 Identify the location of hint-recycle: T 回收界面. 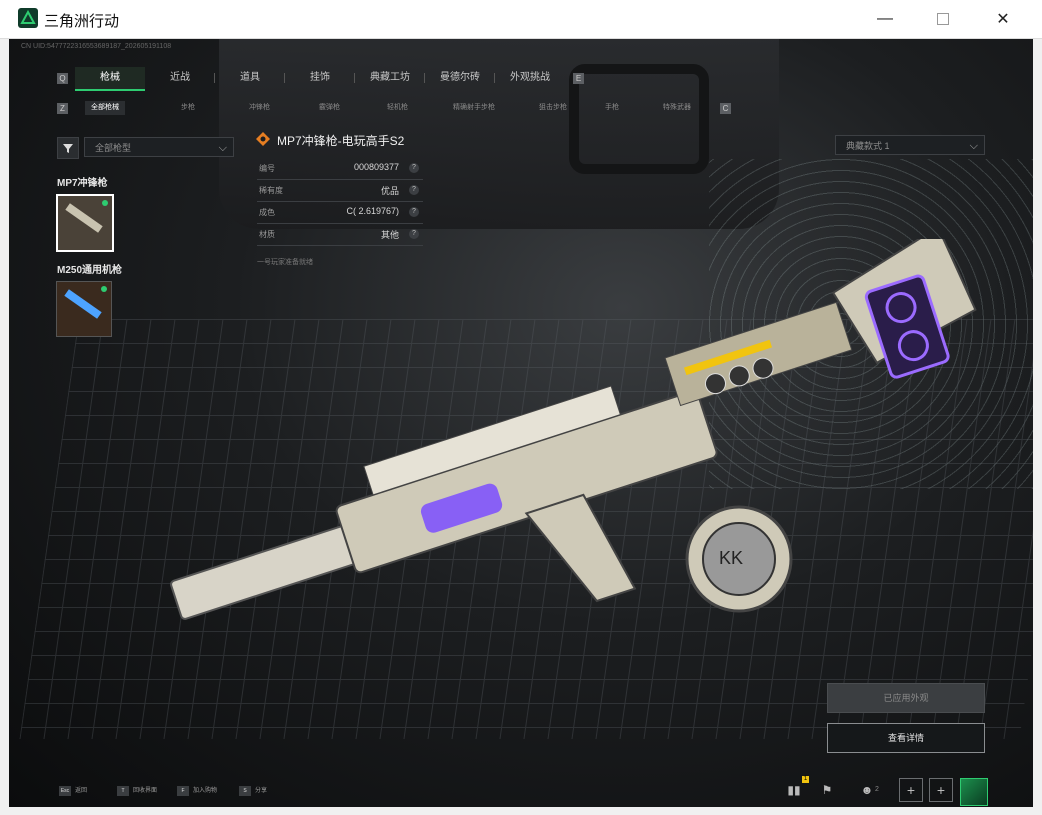
(137, 791).